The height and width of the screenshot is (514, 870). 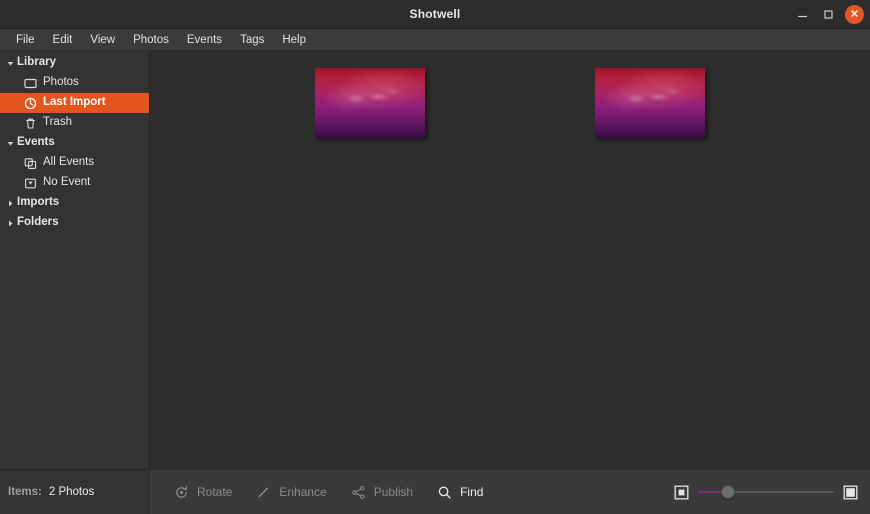 What do you see at coordinates (36, 62) in the screenshot?
I see `sidebar-item-label: Library` at bounding box center [36, 62].